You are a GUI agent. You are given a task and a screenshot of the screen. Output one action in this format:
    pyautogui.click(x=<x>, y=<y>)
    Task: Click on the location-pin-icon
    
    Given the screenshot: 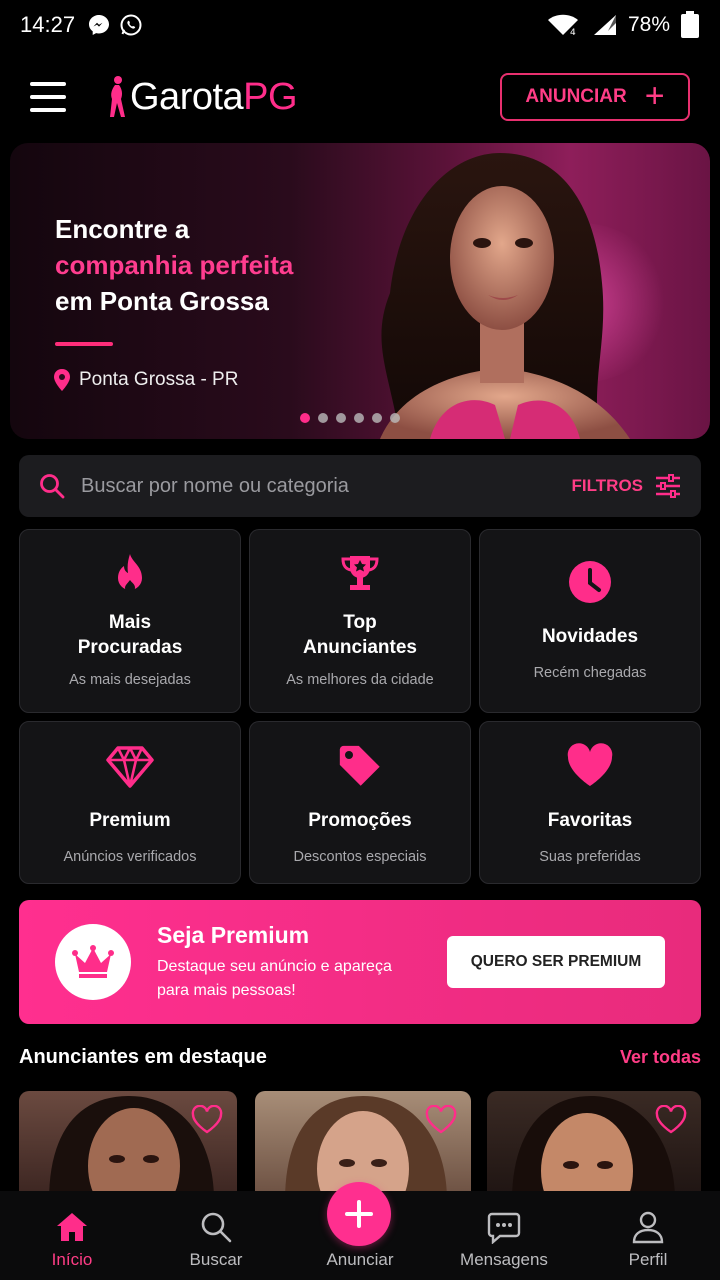 What is the action you would take?
    pyautogui.click(x=62, y=380)
    